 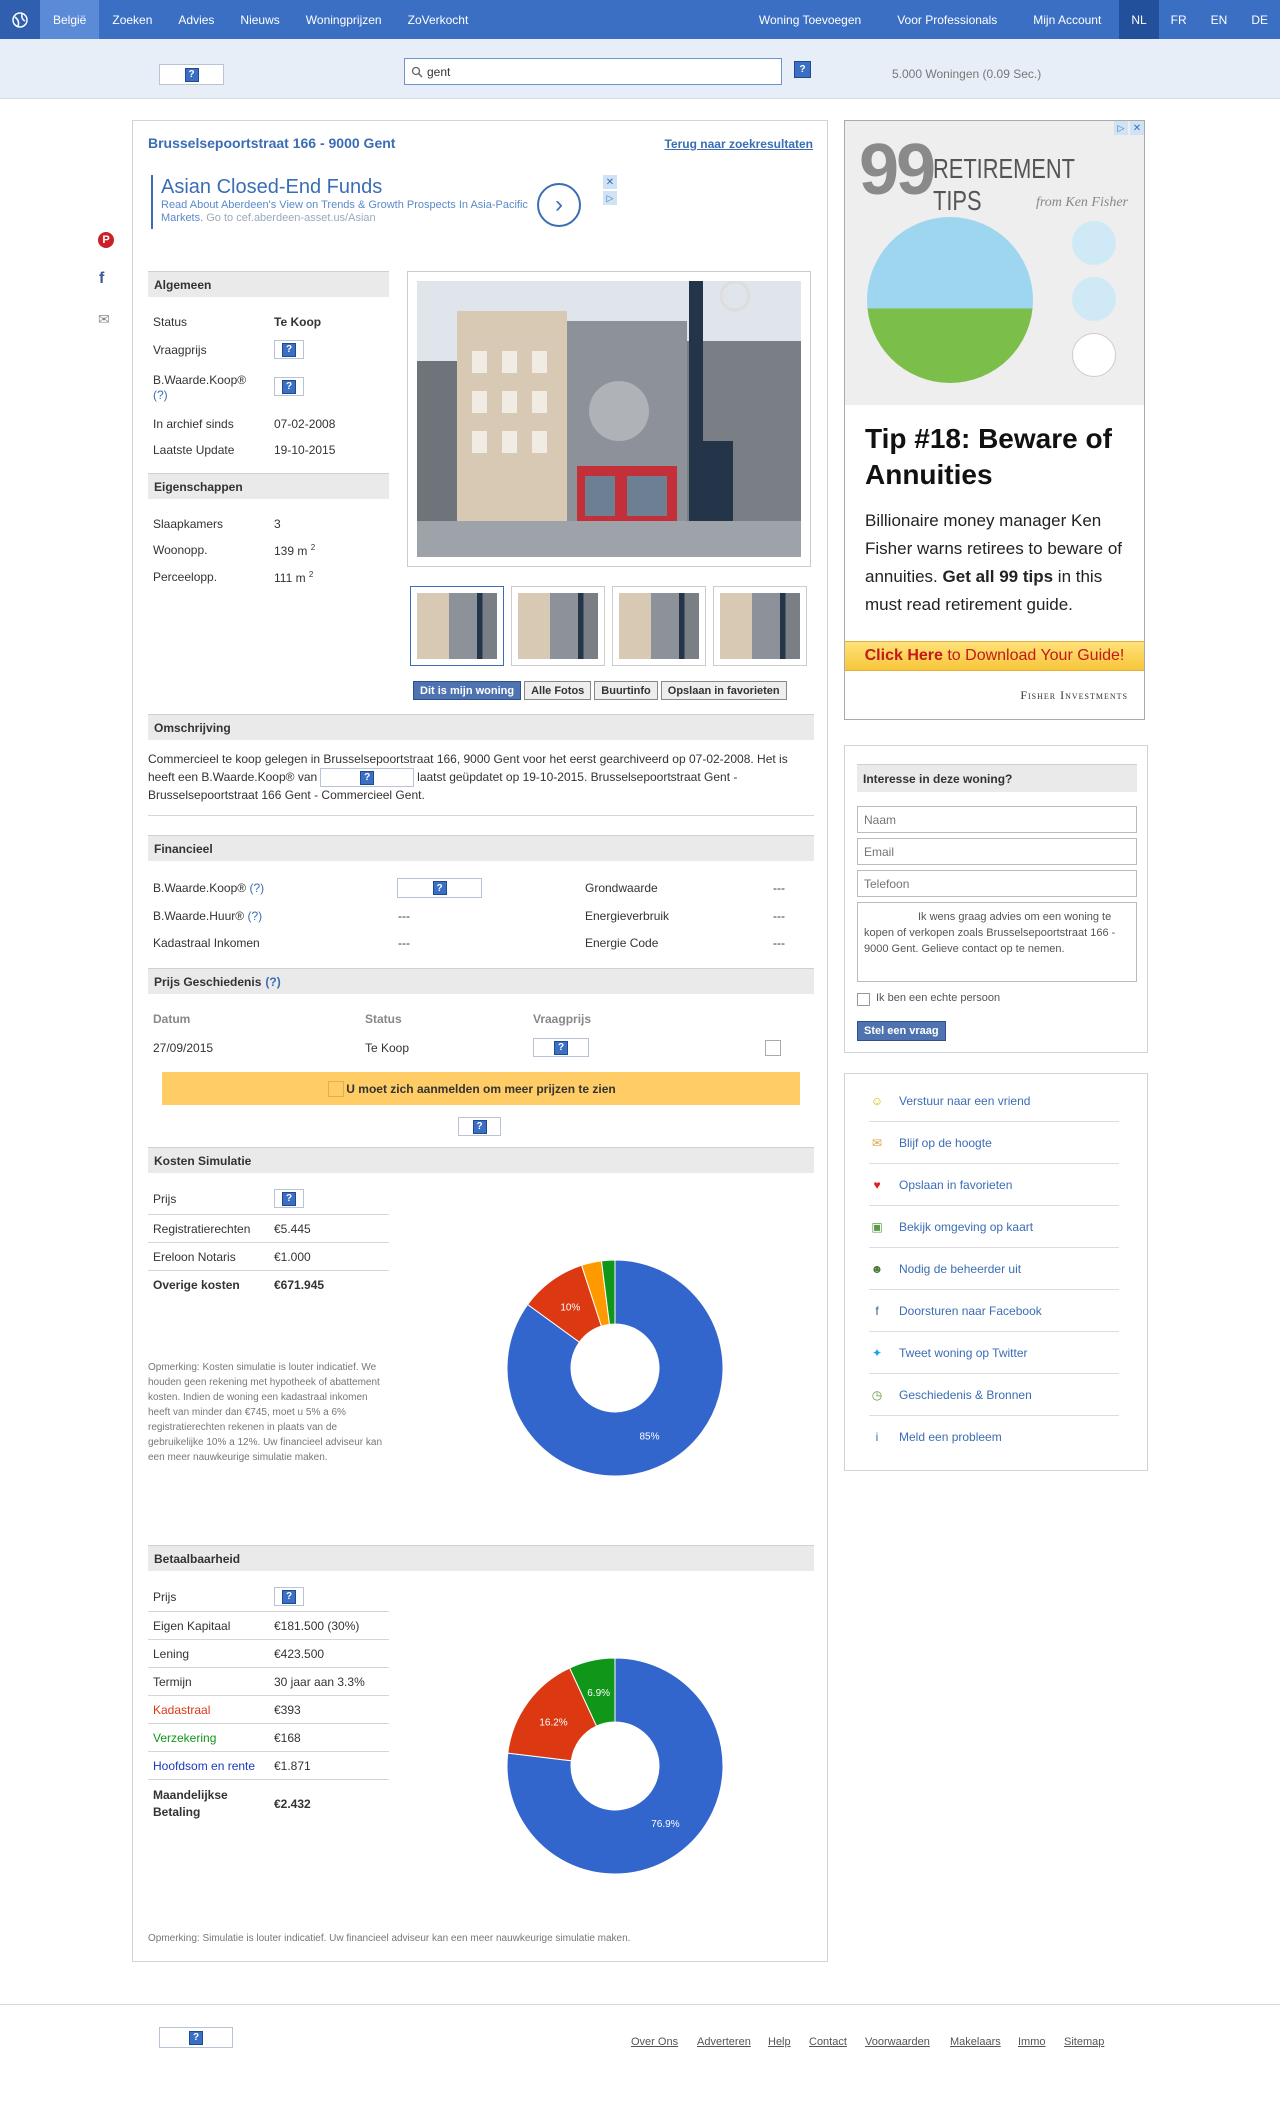 I want to click on lang-nl: NL, so click(x=1139, y=19).